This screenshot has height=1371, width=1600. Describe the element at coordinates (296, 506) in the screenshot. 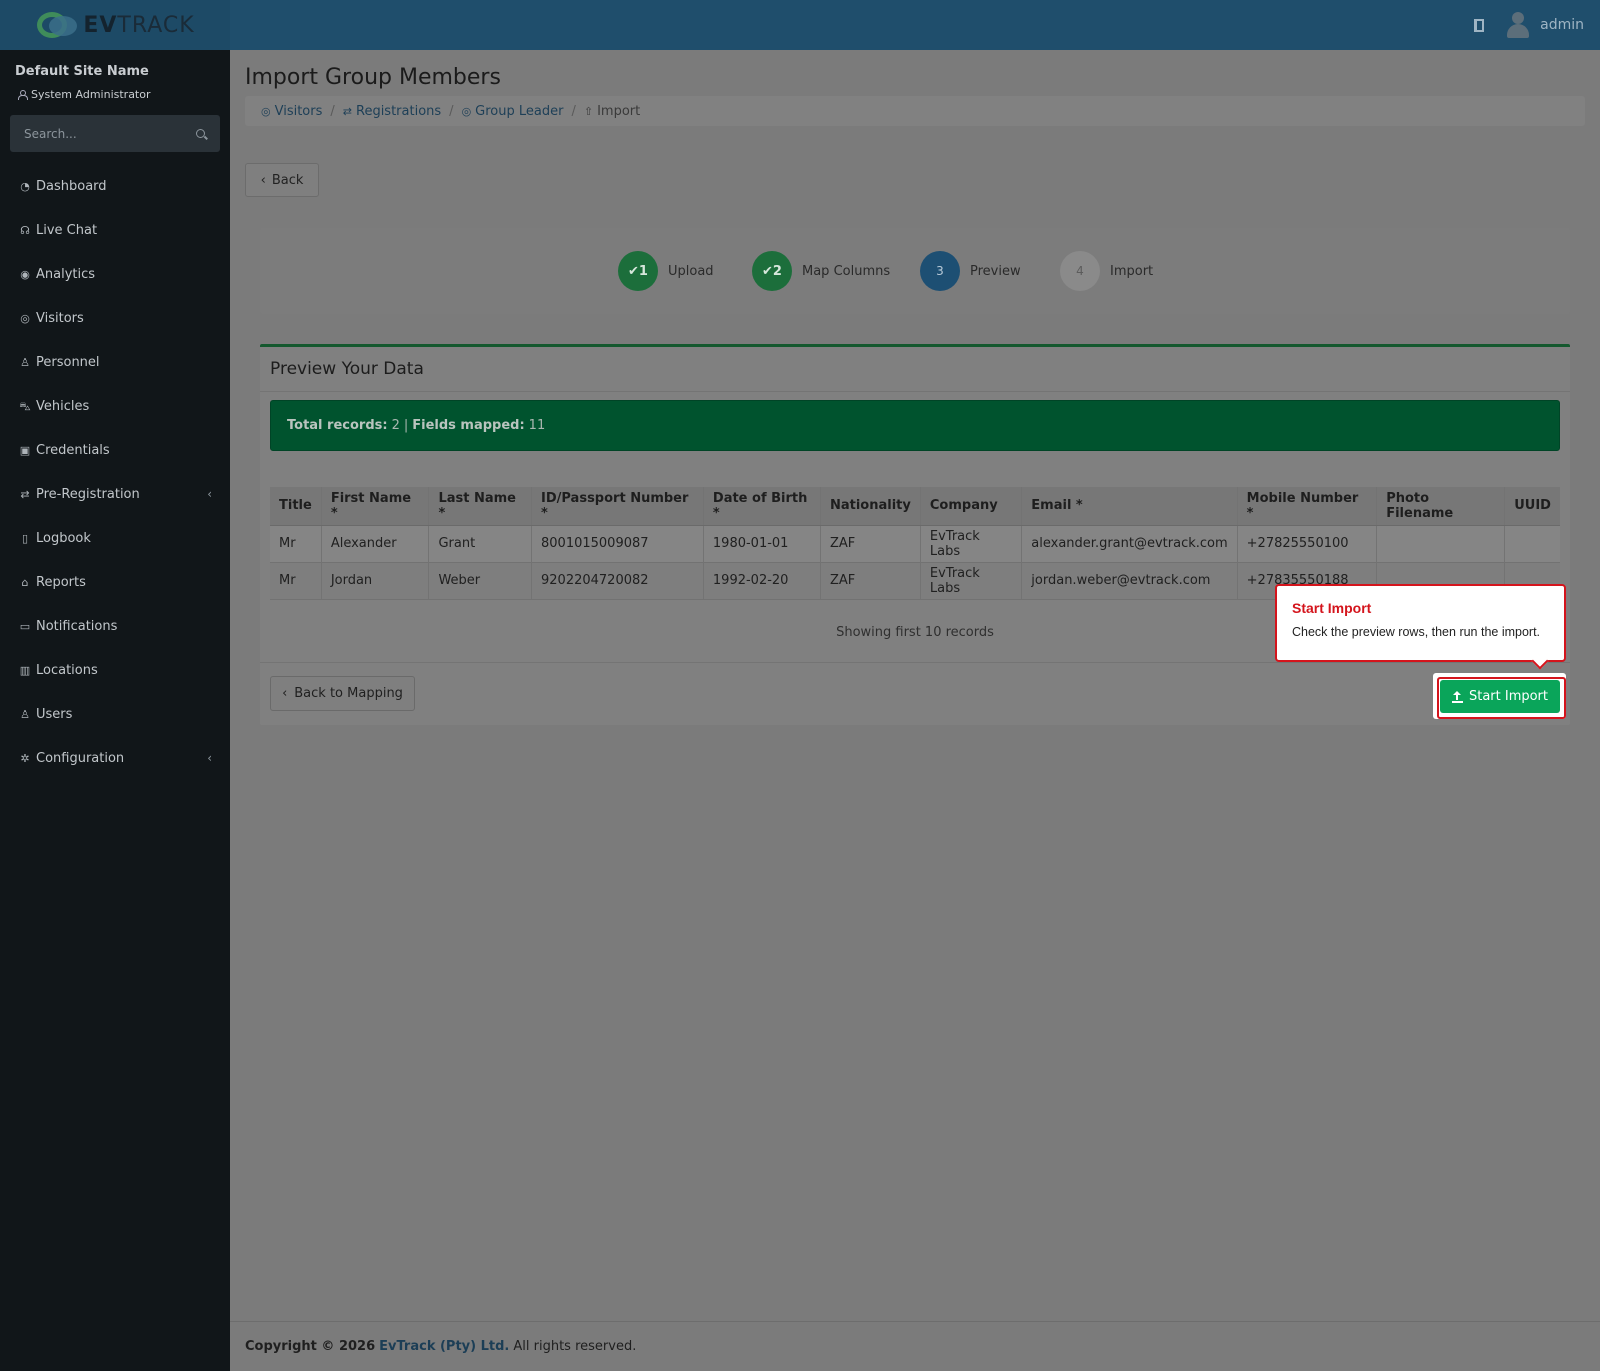

I see `column-header: Title` at that location.